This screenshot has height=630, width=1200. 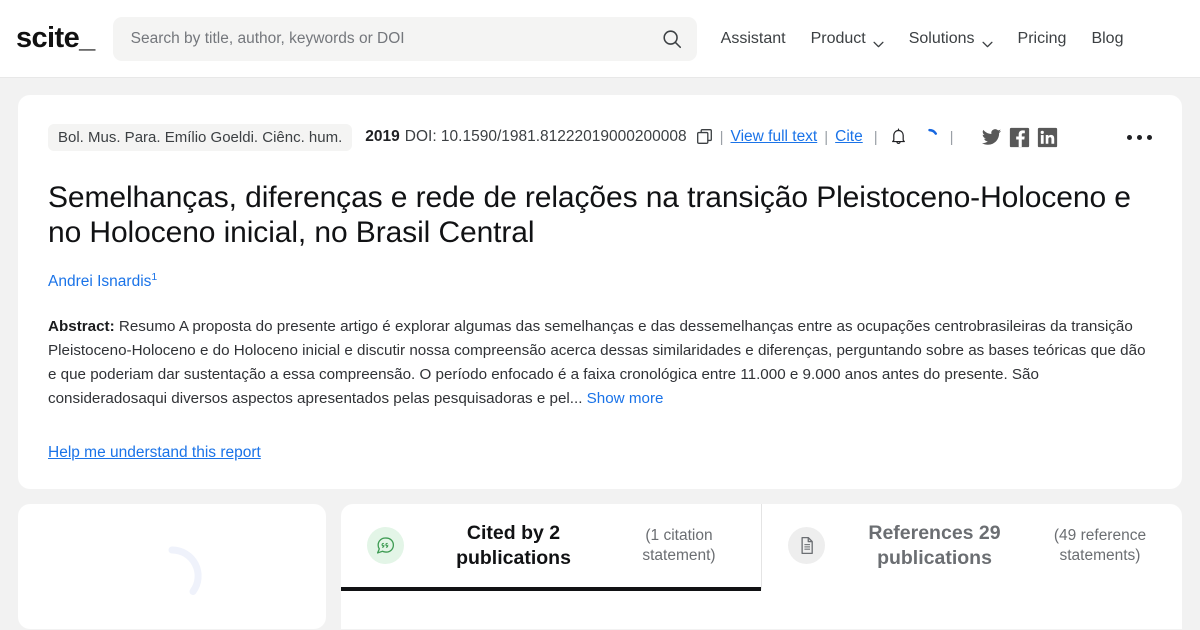 I want to click on more-options-icon, so click(x=1129, y=137).